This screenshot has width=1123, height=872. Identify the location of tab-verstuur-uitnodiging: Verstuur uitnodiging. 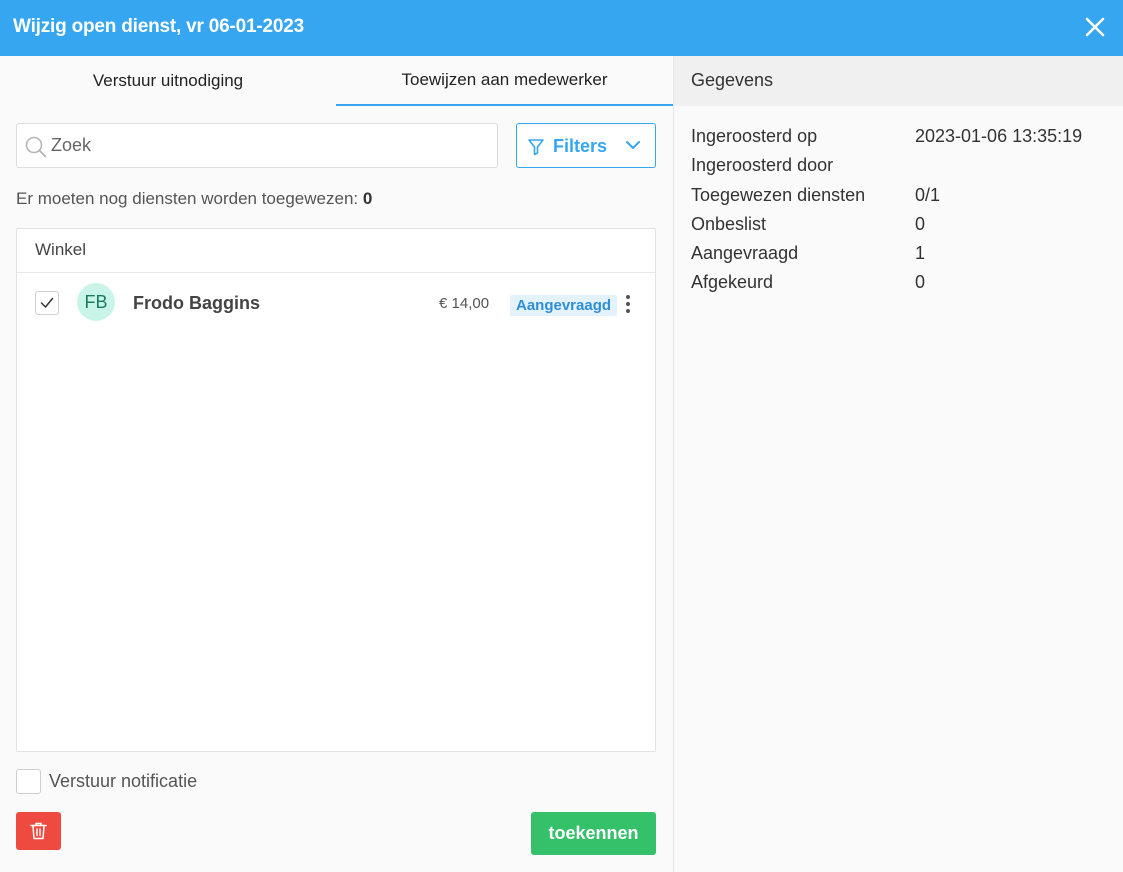
(168, 81).